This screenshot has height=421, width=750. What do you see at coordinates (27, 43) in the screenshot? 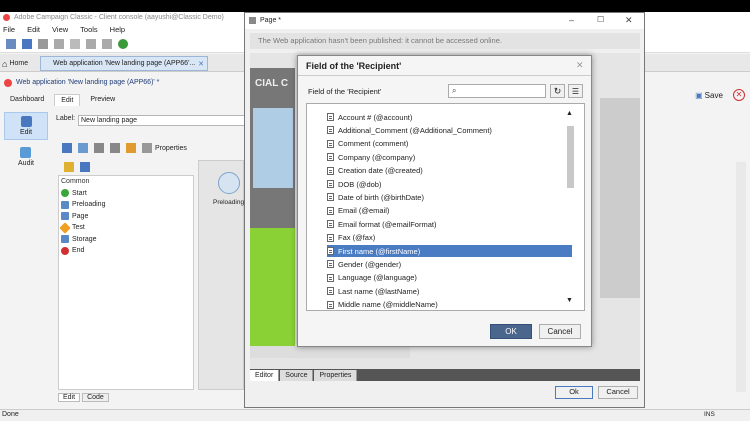
I see `import-icon` at bounding box center [27, 43].